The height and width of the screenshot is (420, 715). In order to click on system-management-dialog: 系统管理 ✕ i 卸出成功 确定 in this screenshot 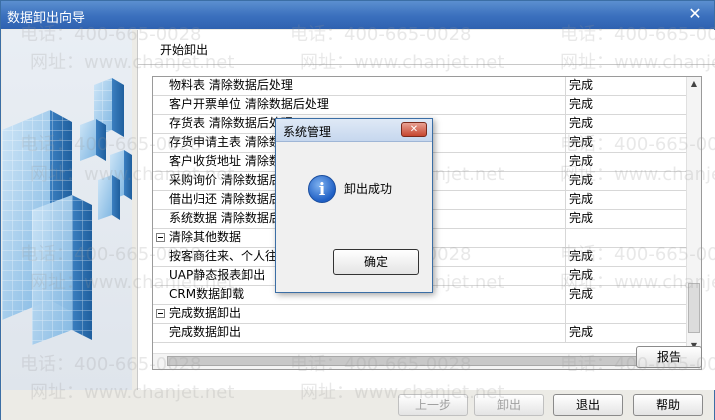, I will do `click(354, 205)`.